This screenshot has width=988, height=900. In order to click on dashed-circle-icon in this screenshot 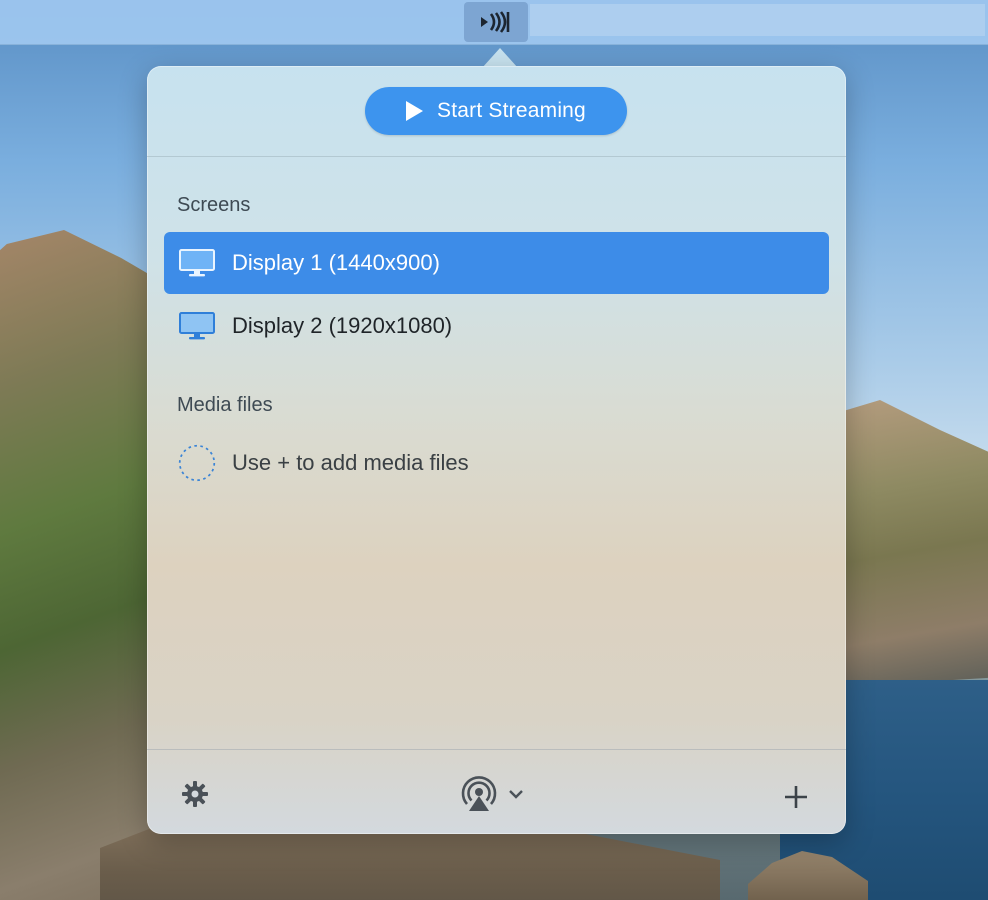, I will do `click(197, 463)`.